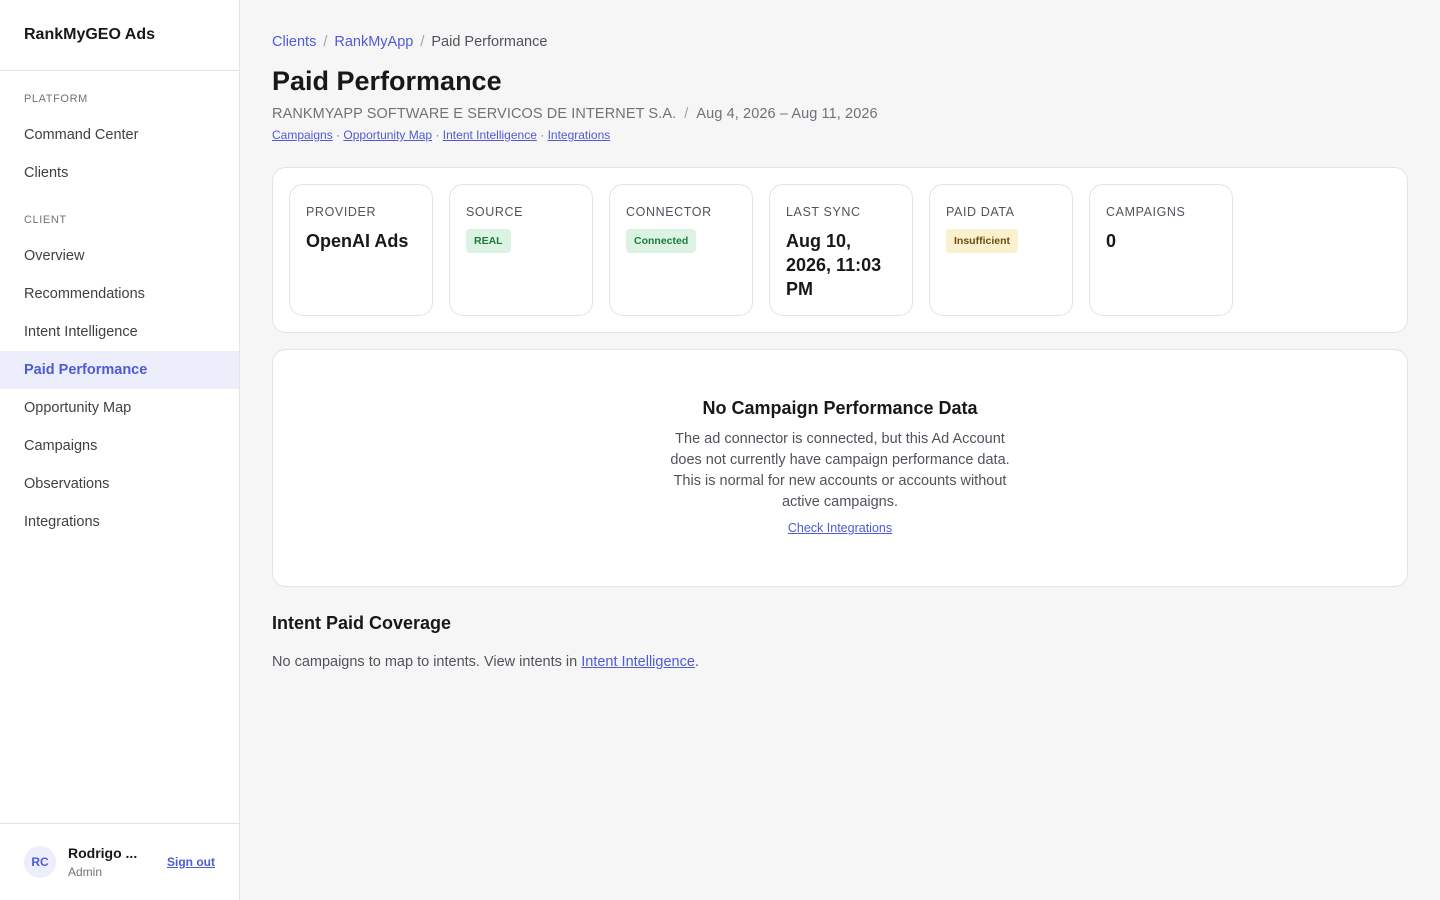 Image resolution: width=1440 pixels, height=900 pixels. Describe the element at coordinates (840, 43) in the screenshot. I see `breadcrumb: Clients / RankMyApp / Paid Performance` at that location.